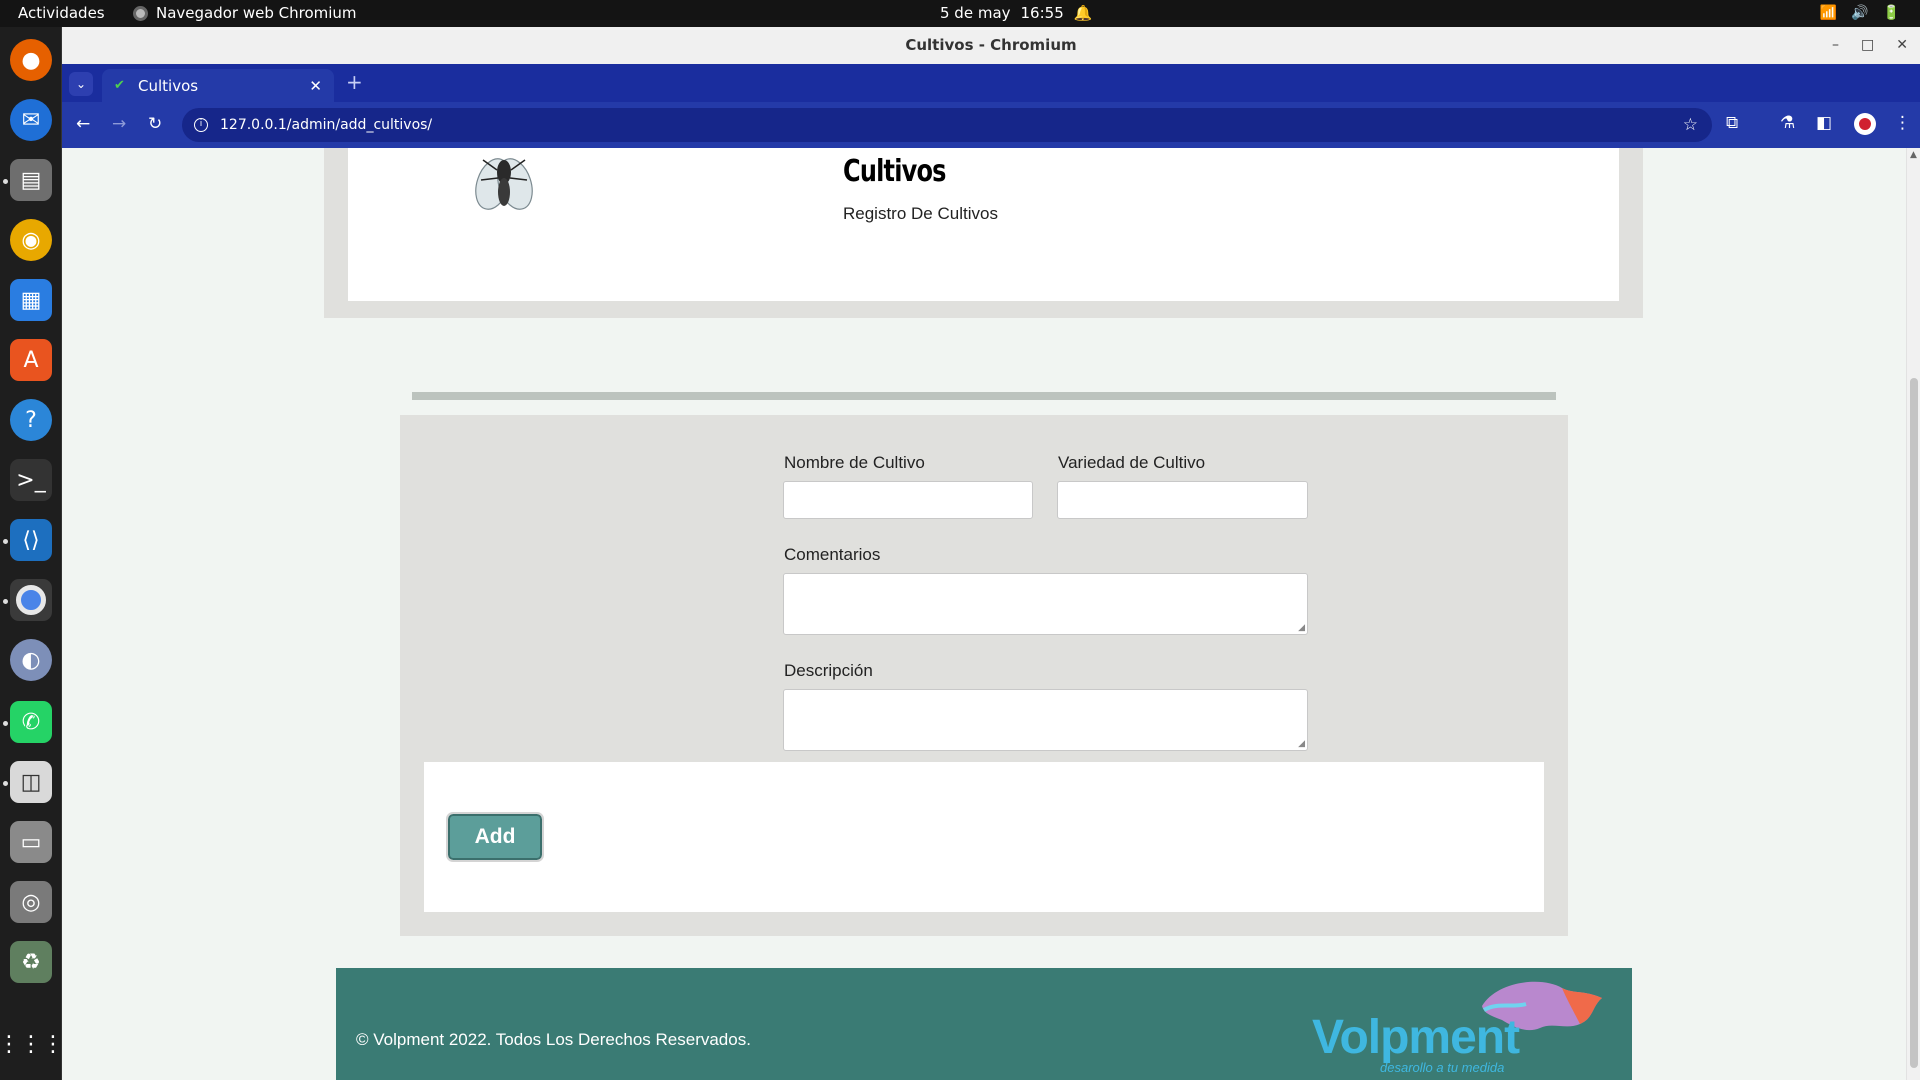 The height and width of the screenshot is (1080, 1920). I want to click on app-grid-icon: ⋮⋮⋮, so click(32, 1044).